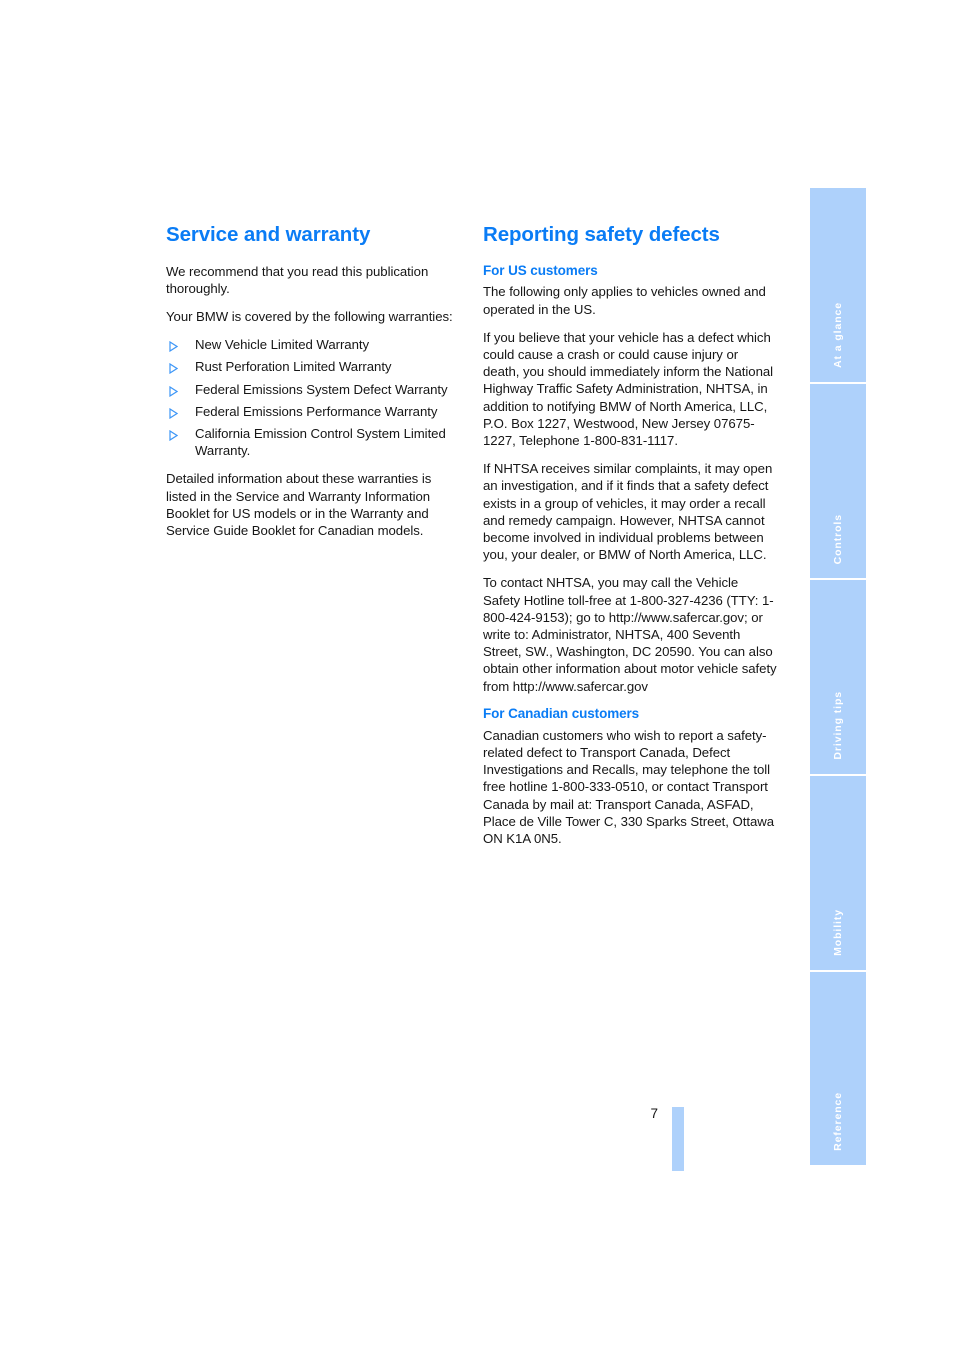 This screenshot has height=1351, width=954. I want to click on page-number: 7, so click(654, 1113).